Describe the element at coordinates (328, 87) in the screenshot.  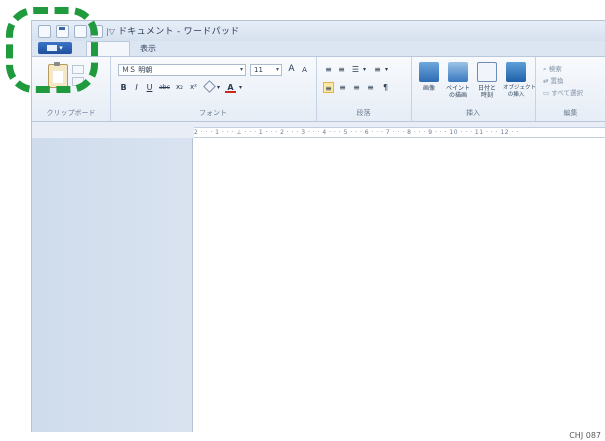
I see `align-left-icon: ≡` at that location.